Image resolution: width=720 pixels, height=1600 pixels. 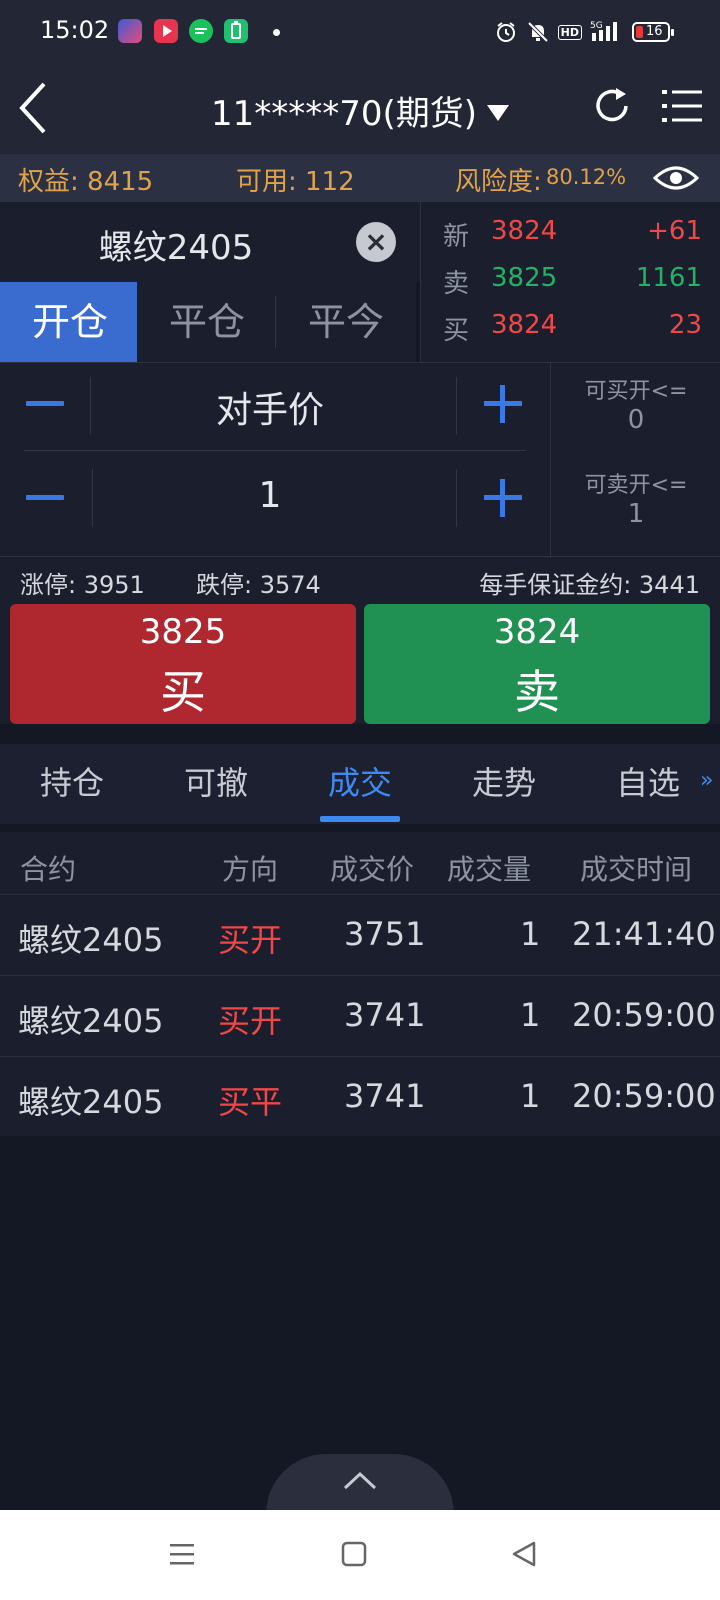 I want to click on alarm-icon, so click(x=505, y=32).